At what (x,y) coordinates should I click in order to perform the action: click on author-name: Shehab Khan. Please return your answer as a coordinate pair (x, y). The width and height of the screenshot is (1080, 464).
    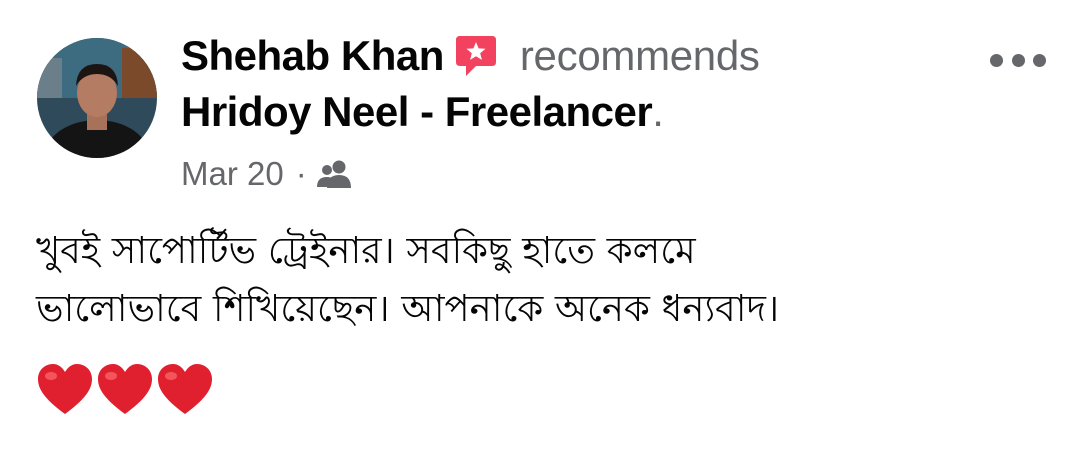
    Looking at the image, I should click on (312, 56).